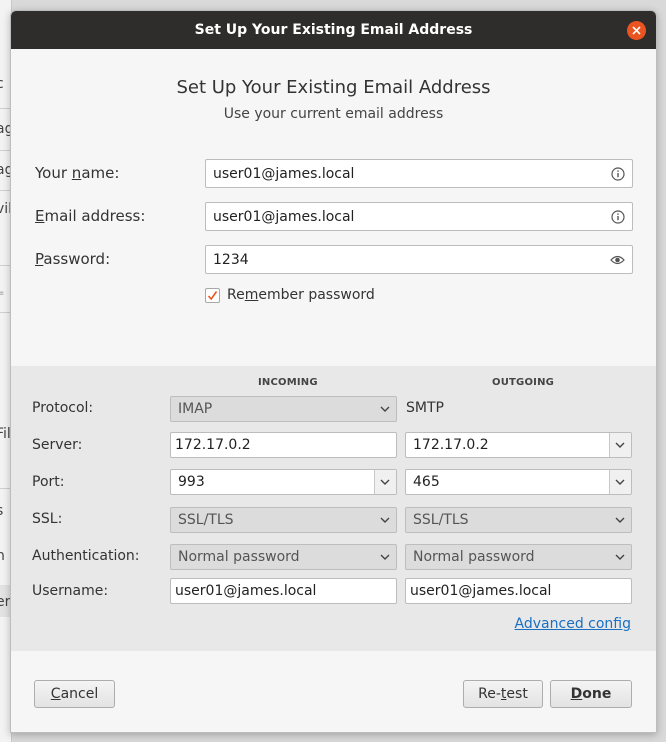 The height and width of the screenshot is (742, 666). Describe the element at coordinates (213, 445) in the screenshot. I see `incoming-server-value: 172.17.0.2` at that location.